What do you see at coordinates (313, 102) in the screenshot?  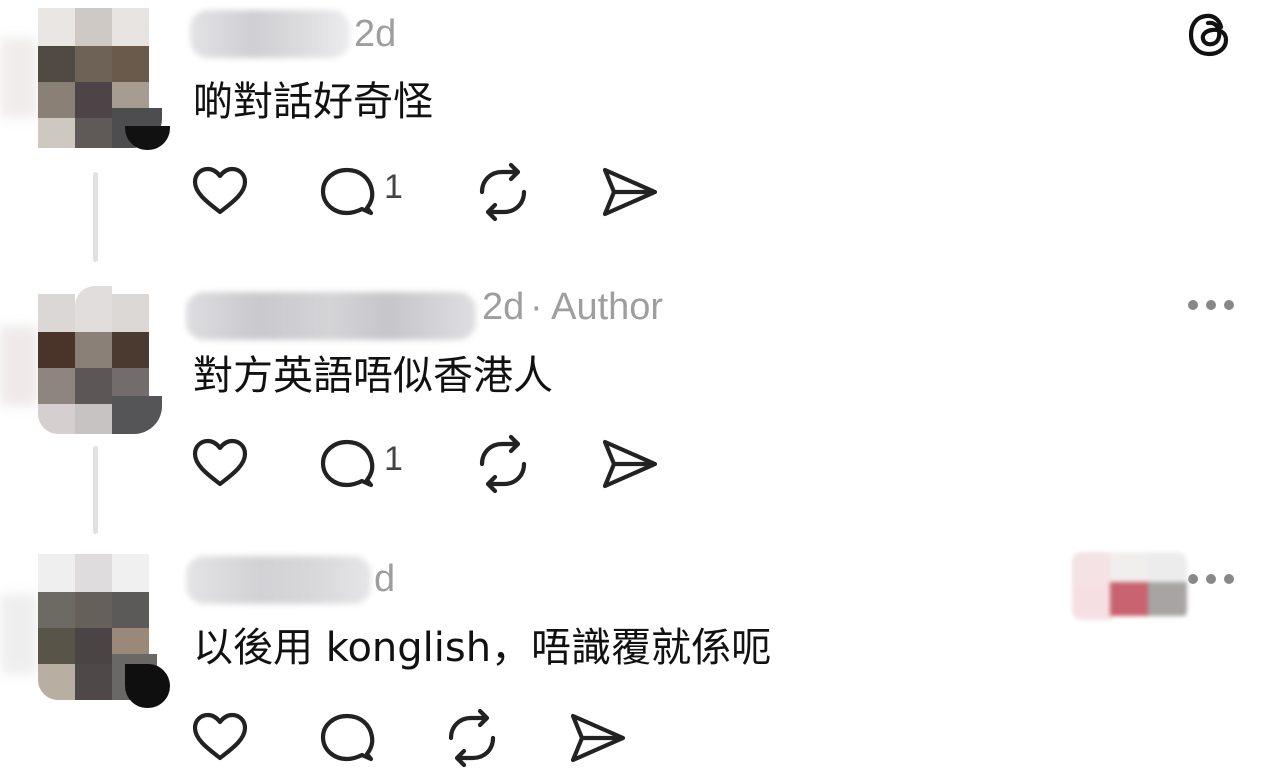 I see `comment-text: 啲對話好奇怪` at bounding box center [313, 102].